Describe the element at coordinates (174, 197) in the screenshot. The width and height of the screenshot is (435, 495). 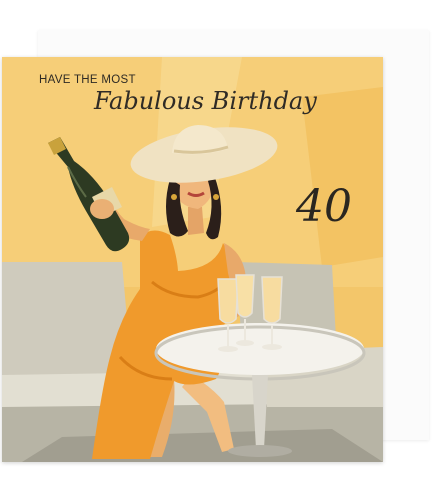
I see `earring-left` at that location.